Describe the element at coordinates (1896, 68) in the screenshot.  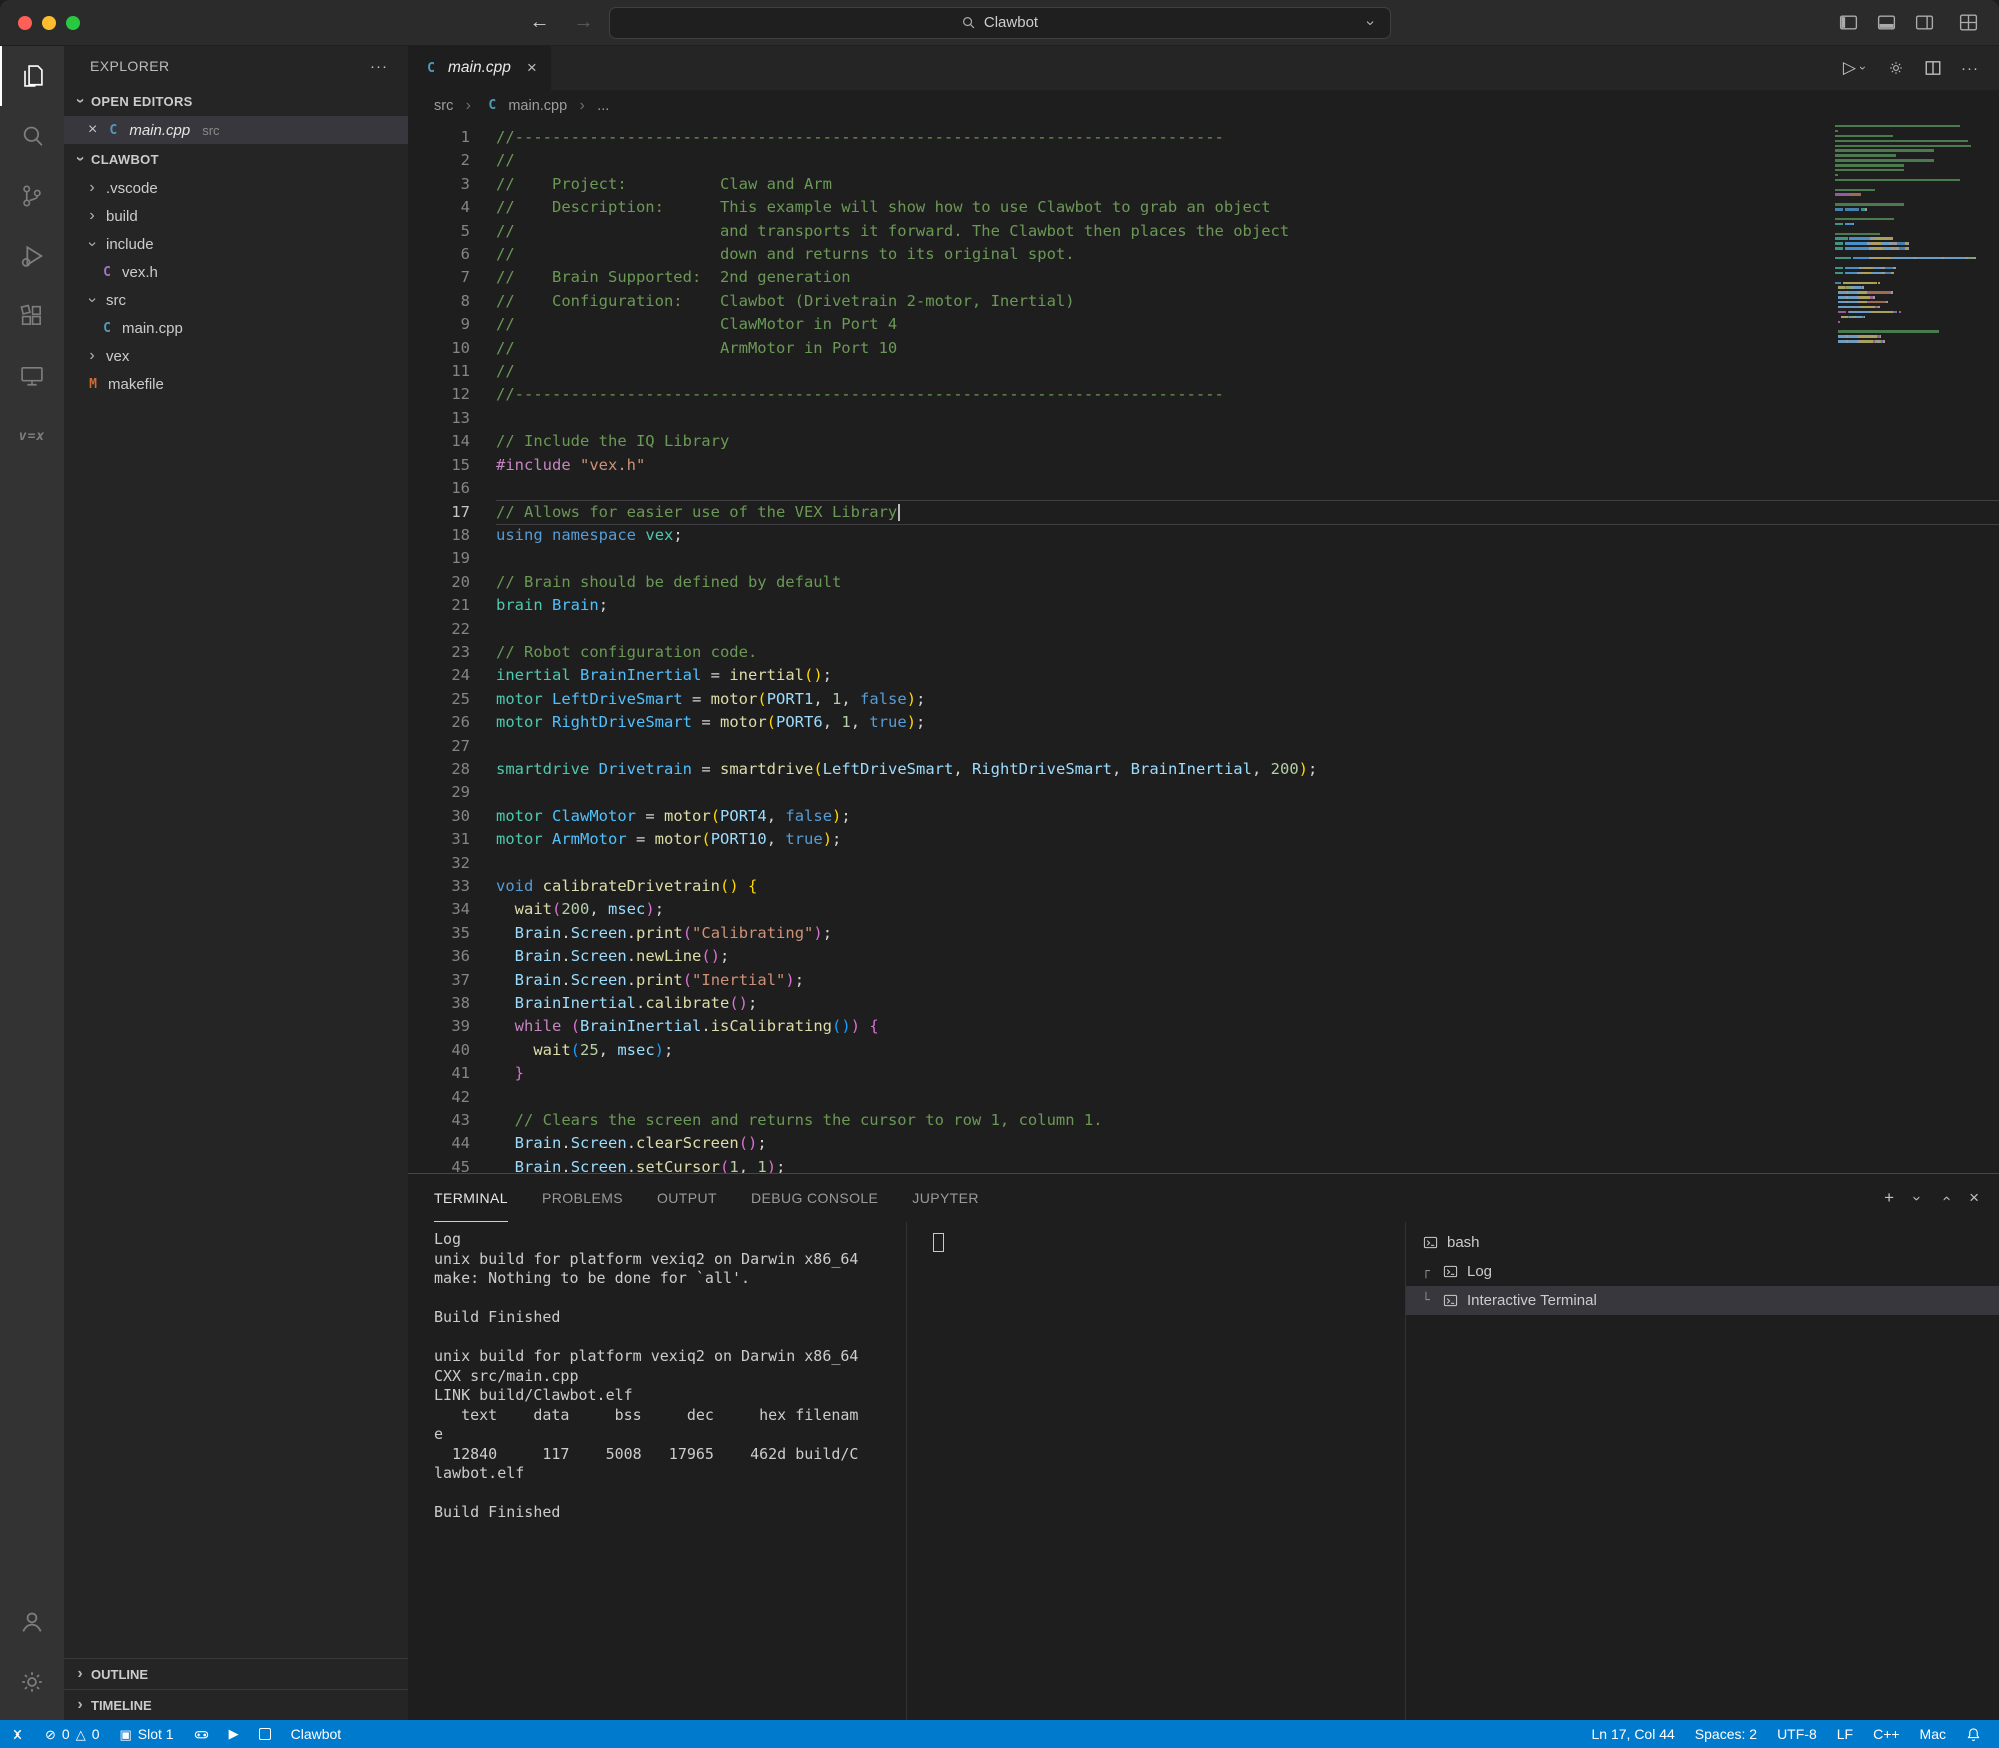
I see `settings-gear-icon` at that location.